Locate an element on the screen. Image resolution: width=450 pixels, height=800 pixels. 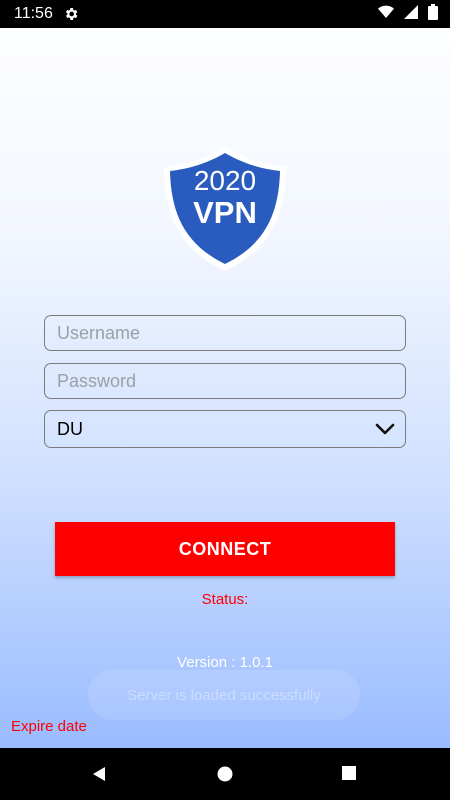
server-select-value: DU is located at coordinates (70, 428).